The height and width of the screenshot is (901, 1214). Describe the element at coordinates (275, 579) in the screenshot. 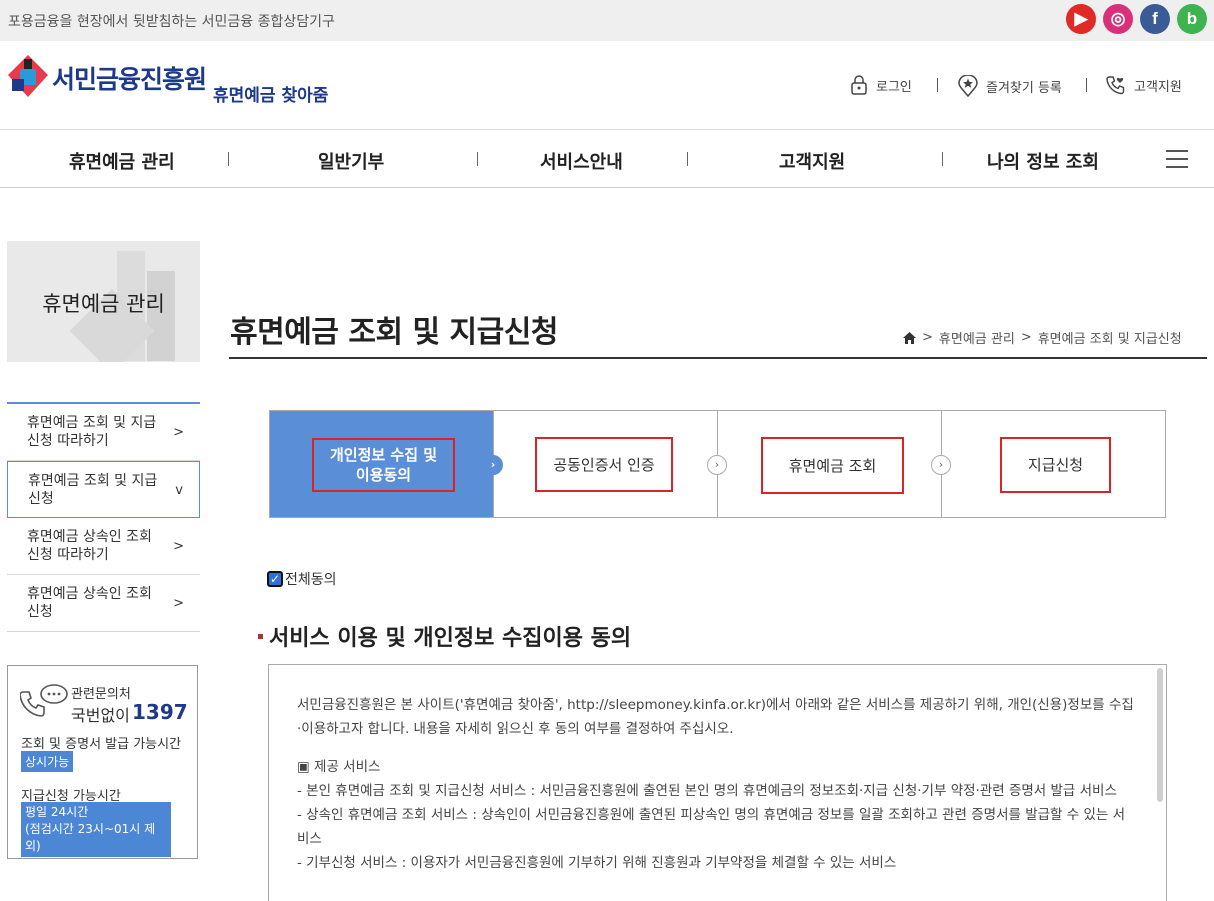

I see `agree-all-checkbox: ✓` at that location.